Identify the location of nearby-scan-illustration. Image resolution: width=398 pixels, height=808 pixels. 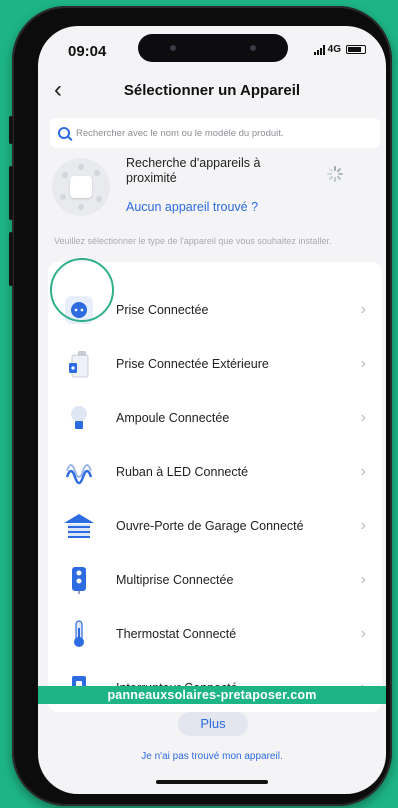
(81, 187).